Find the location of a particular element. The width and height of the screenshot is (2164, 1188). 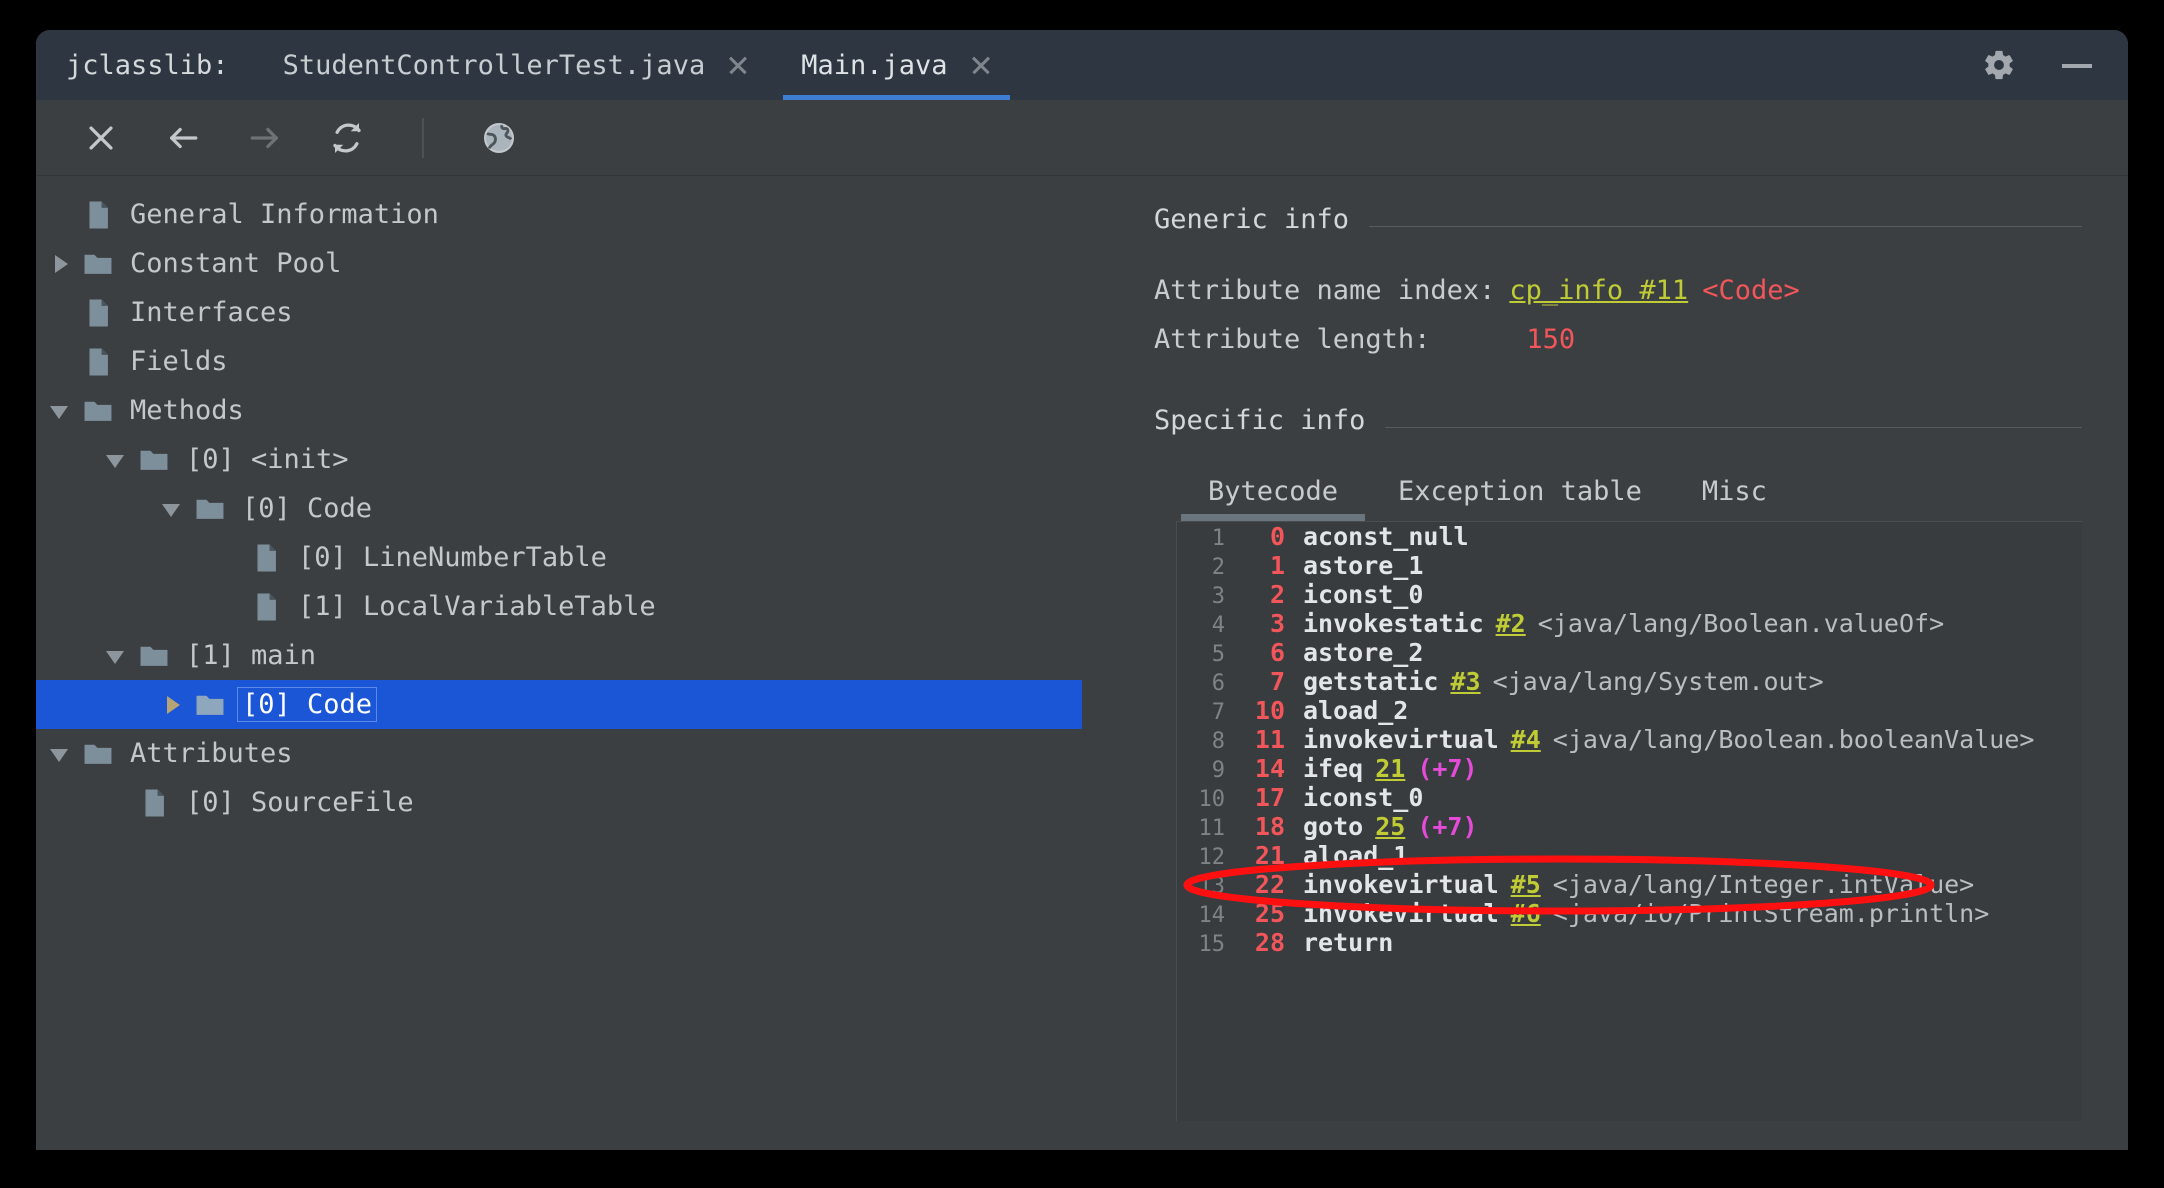

line-number: 6 is located at coordinates (1218, 683).